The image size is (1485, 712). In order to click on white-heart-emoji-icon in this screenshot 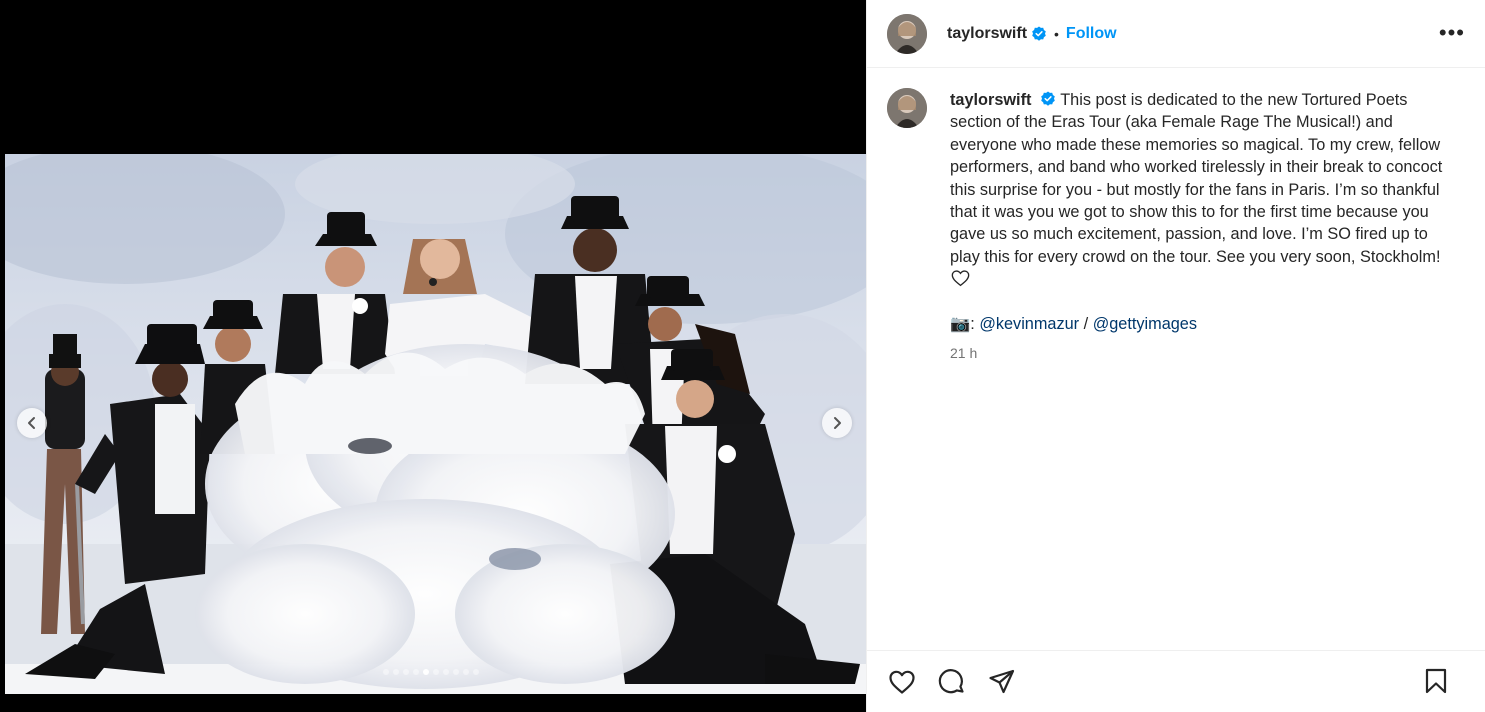, I will do `click(960, 278)`.